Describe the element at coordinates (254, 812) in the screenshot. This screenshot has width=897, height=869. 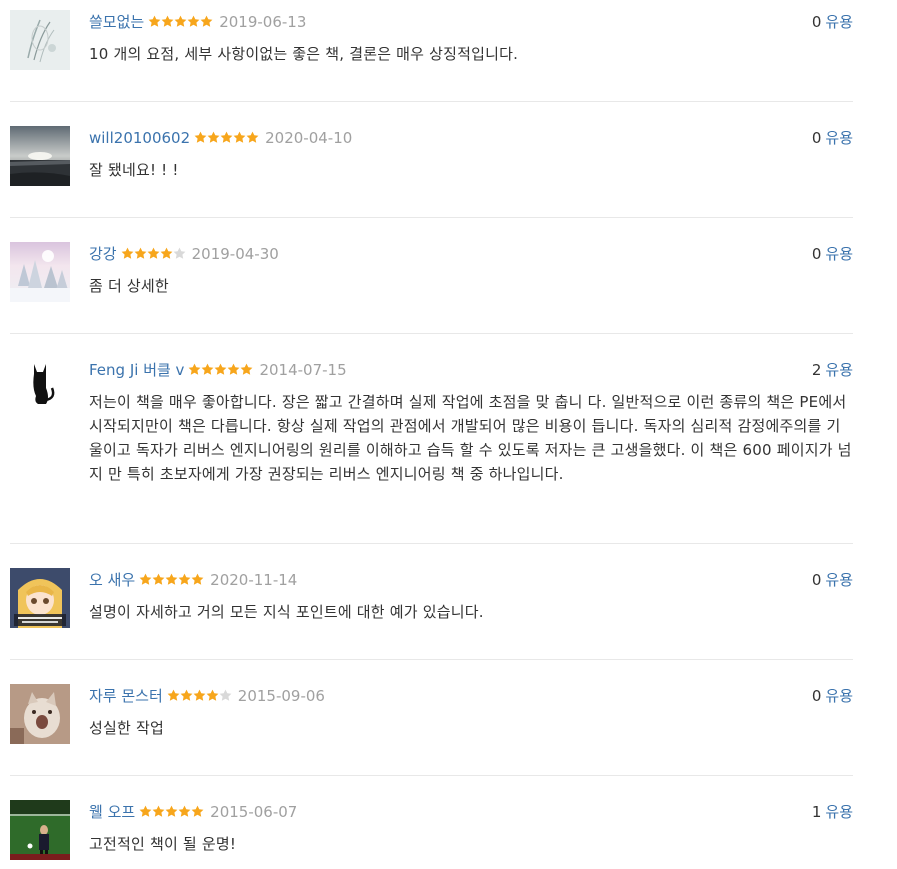
I see `review-date: 2015-06-07` at that location.